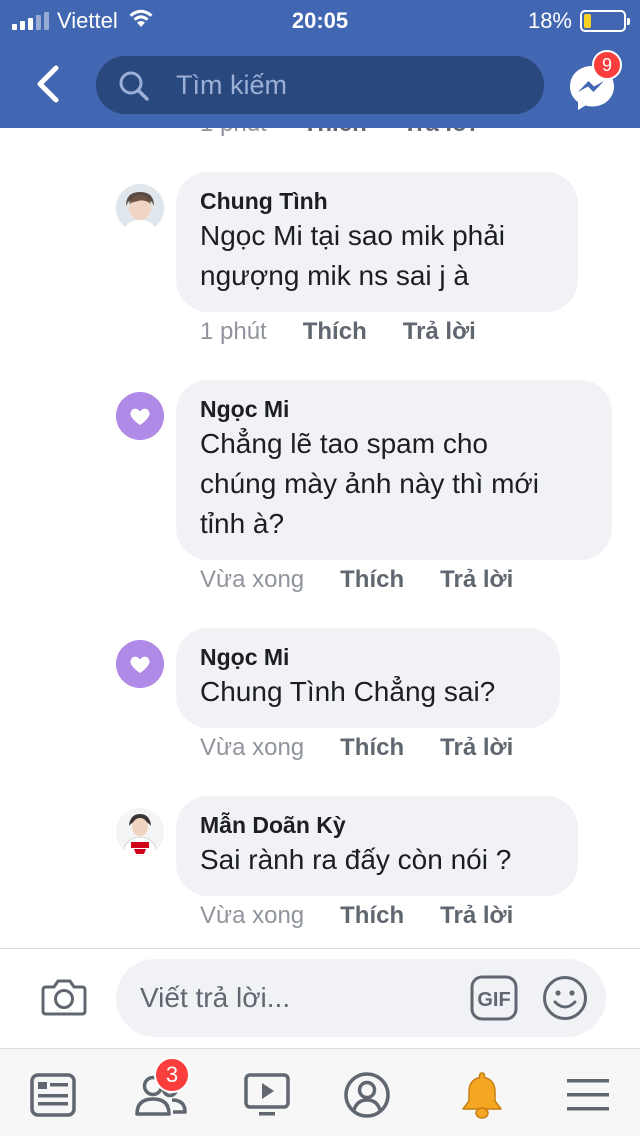 The image size is (640, 1136). I want to click on battery-percent: 18%, so click(549, 20).